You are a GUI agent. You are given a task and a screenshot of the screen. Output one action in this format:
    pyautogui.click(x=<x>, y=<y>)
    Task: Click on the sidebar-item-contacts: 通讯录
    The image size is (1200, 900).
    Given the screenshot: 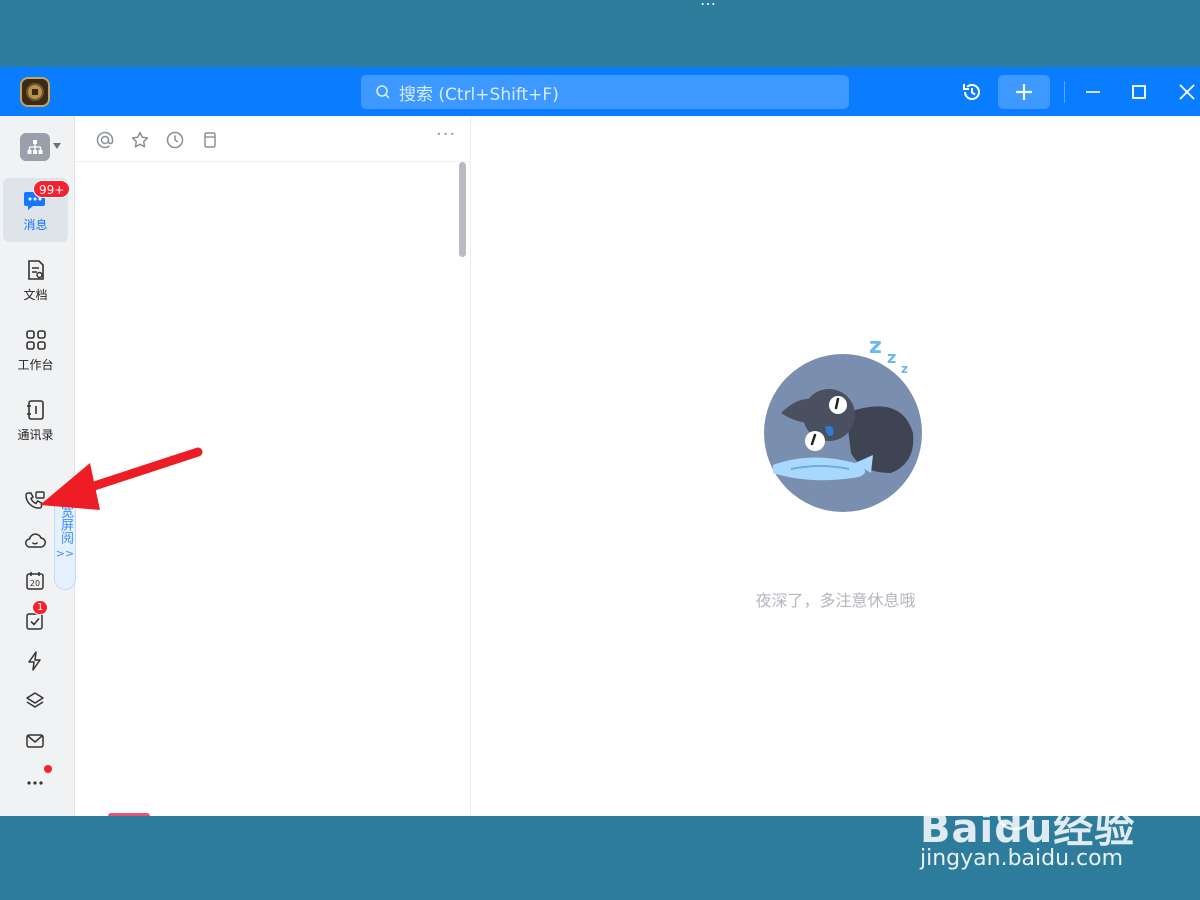 What is the action you would take?
    pyautogui.click(x=35, y=420)
    